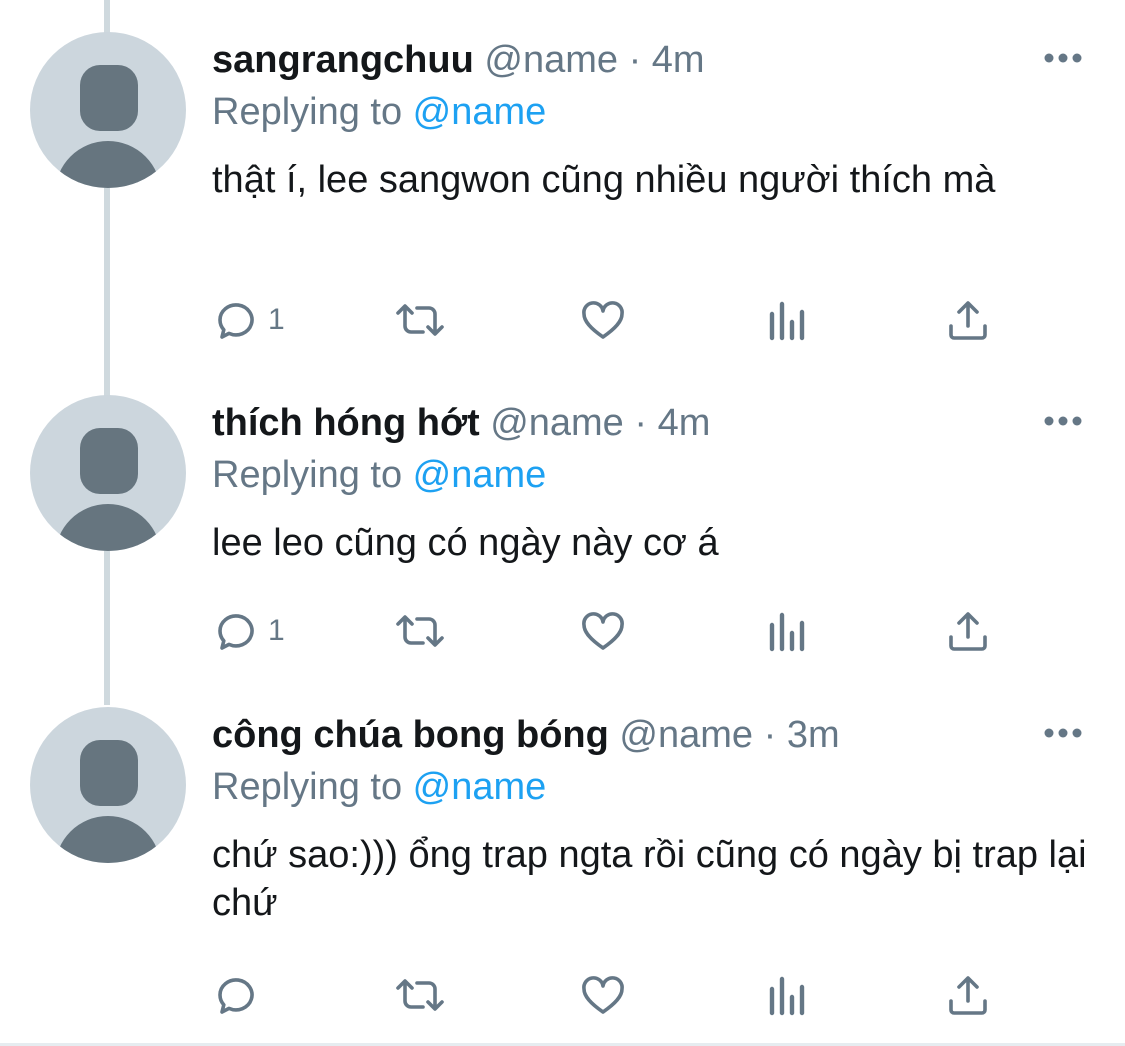  Describe the element at coordinates (813, 735) in the screenshot. I see `timestamp: 3m` at that location.